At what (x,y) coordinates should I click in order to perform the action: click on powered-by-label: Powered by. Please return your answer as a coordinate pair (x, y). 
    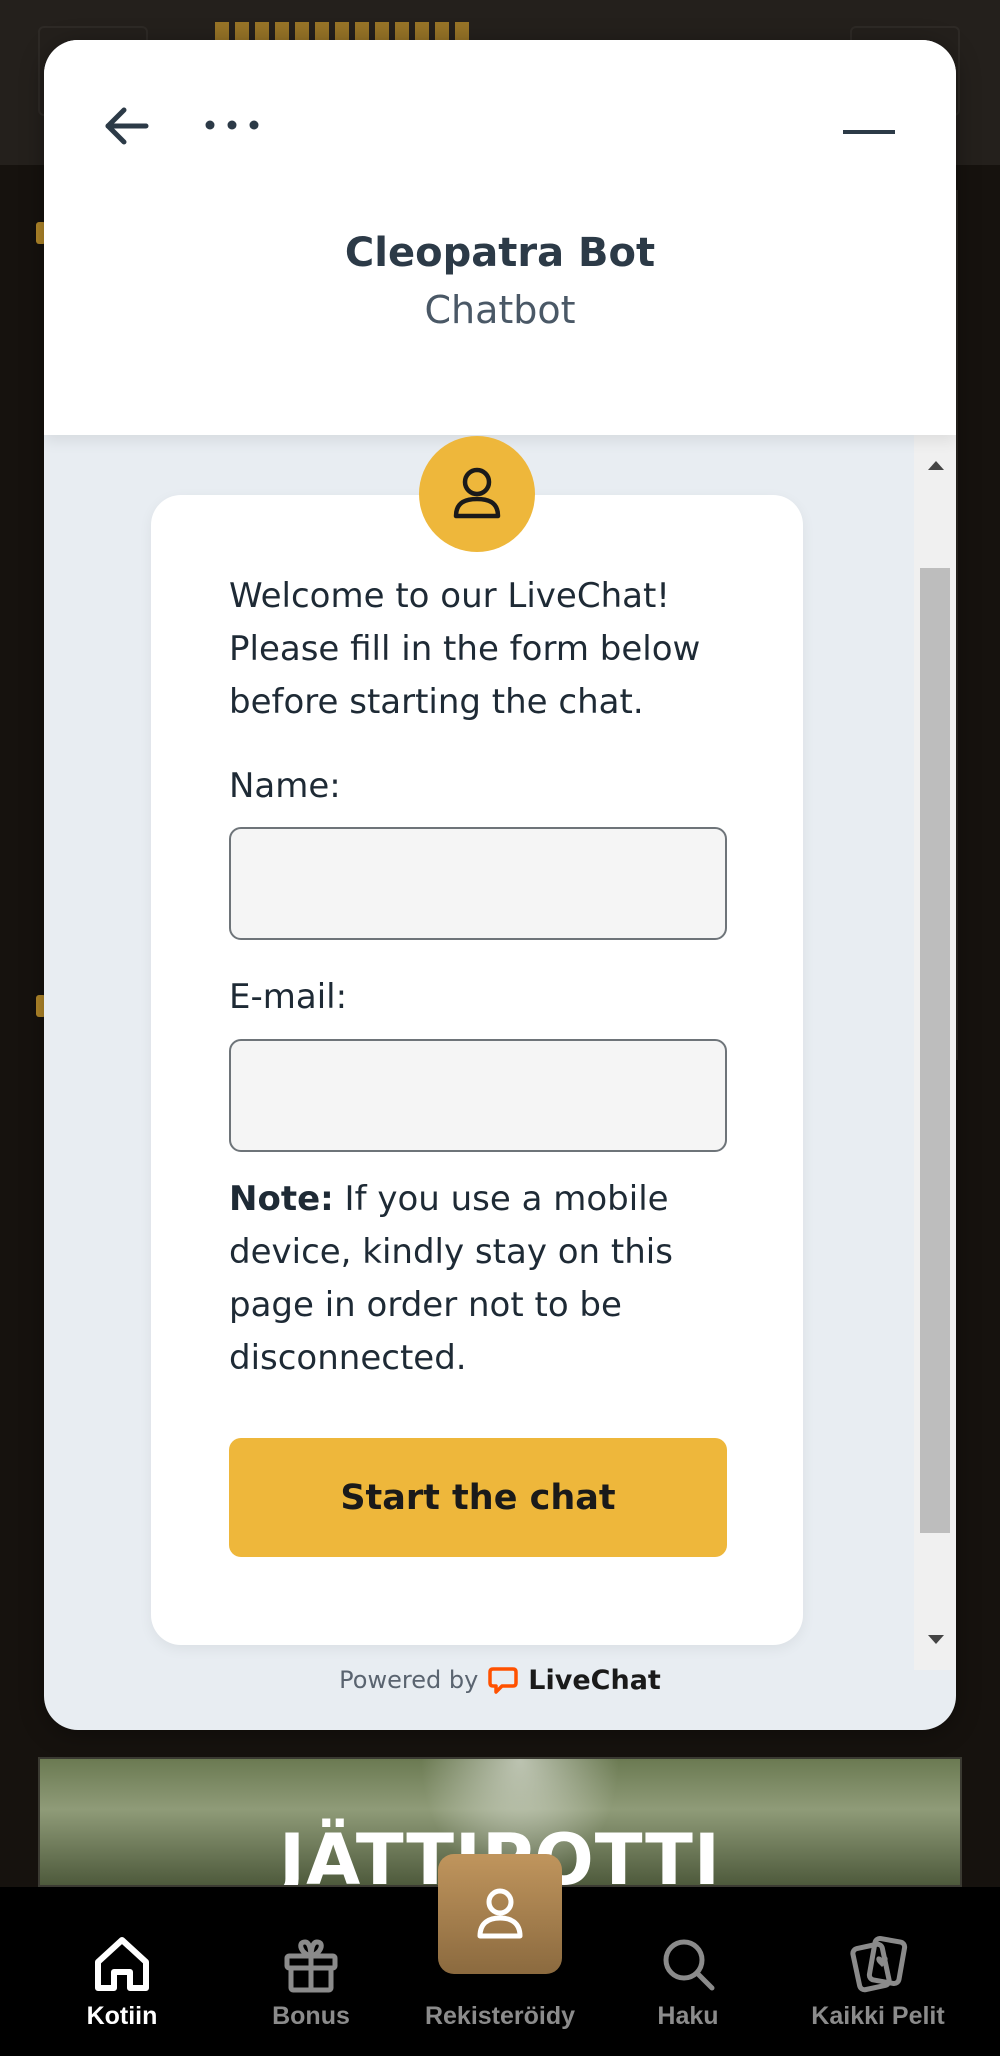
    Looking at the image, I should click on (409, 1680).